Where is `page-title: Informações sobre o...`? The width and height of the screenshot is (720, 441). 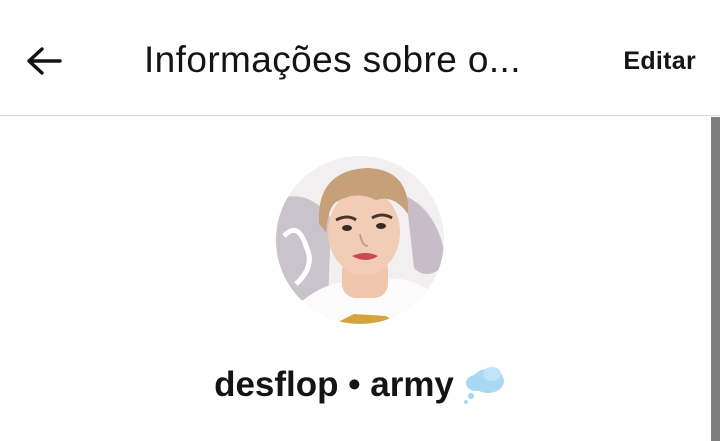 page-title: Informações sobre o... is located at coordinates (332, 59).